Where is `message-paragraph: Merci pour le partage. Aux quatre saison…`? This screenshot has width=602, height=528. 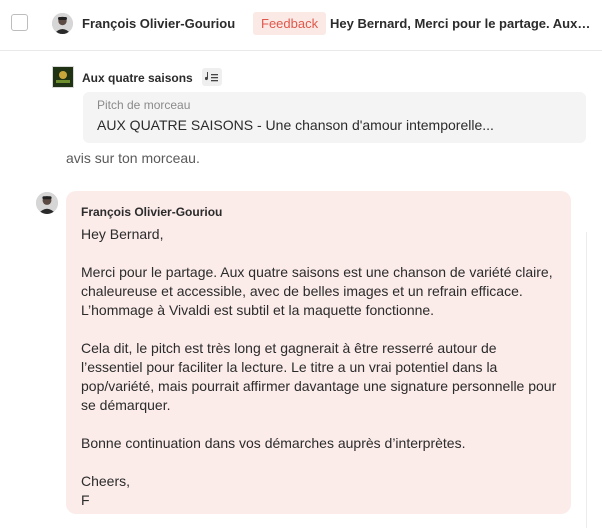 message-paragraph: Merci pour le partage. Aux quatre saison… is located at coordinates (317, 291).